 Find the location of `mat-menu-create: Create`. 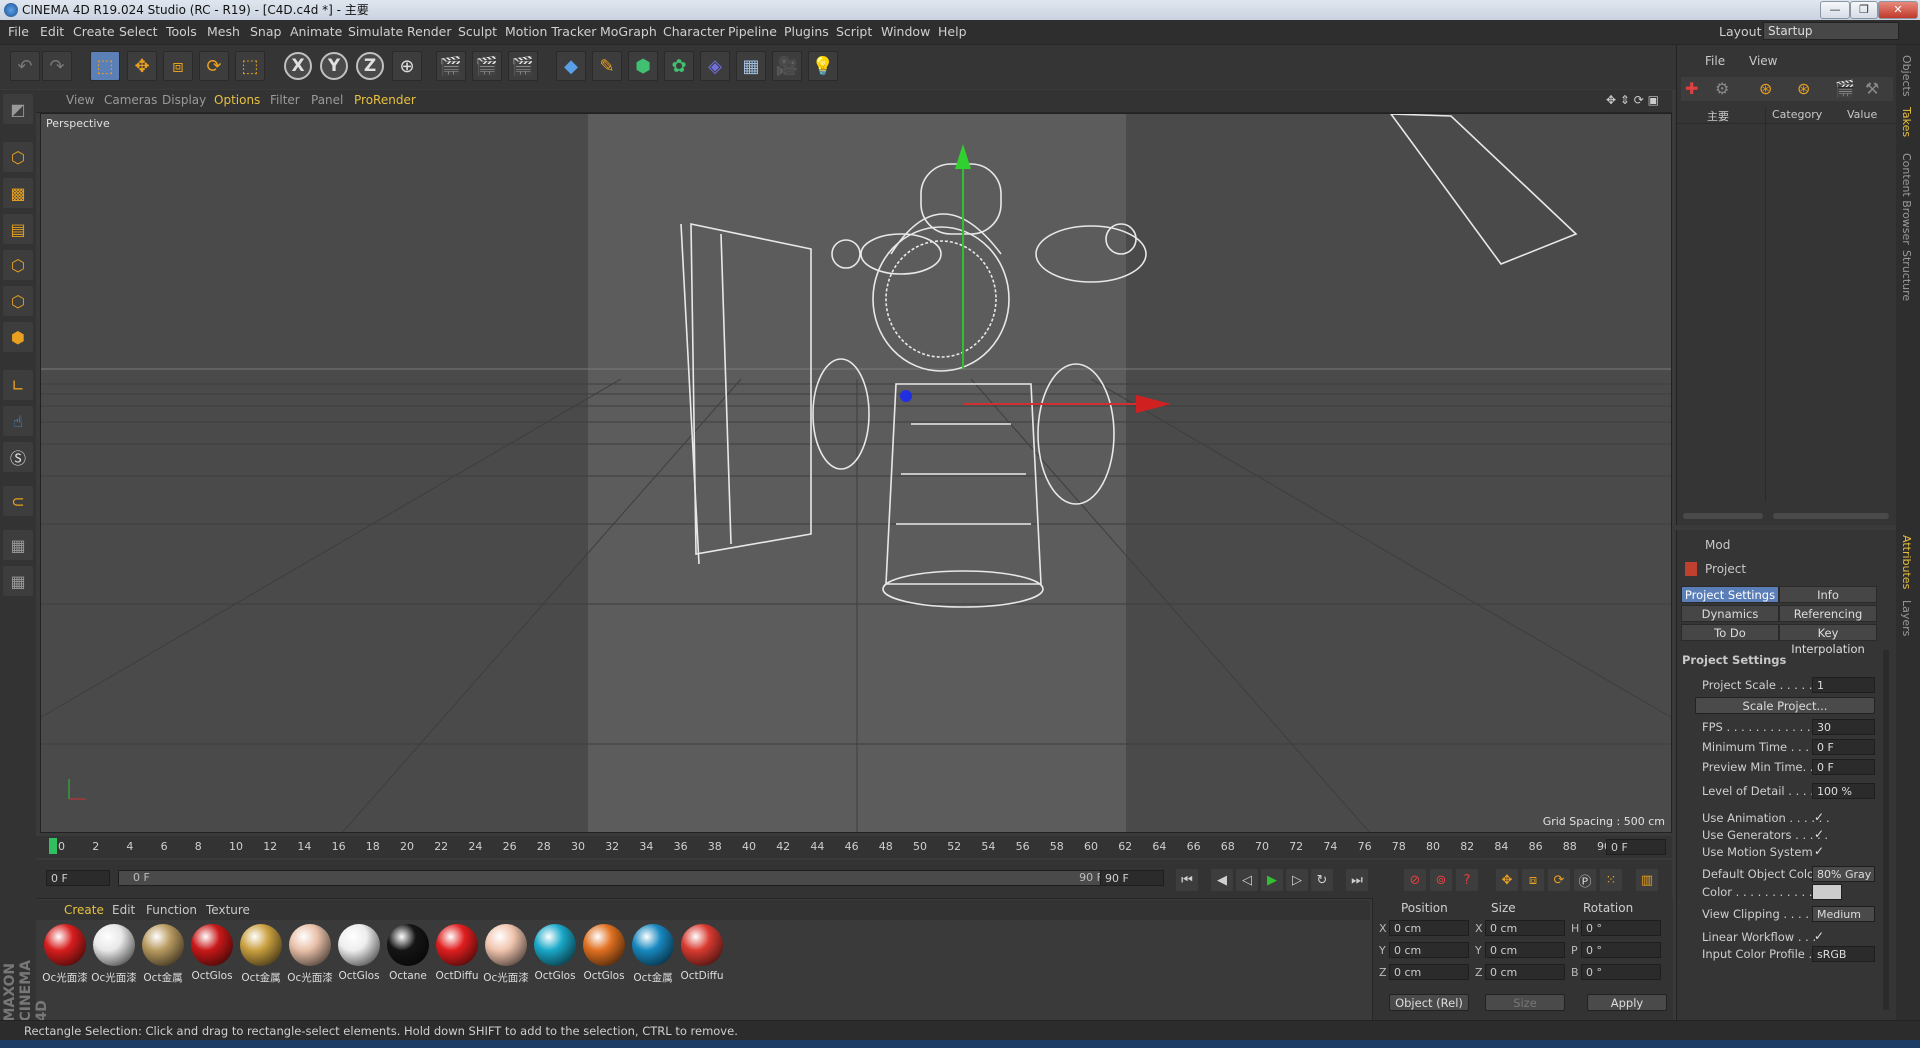

mat-menu-create: Create is located at coordinates (84, 910).